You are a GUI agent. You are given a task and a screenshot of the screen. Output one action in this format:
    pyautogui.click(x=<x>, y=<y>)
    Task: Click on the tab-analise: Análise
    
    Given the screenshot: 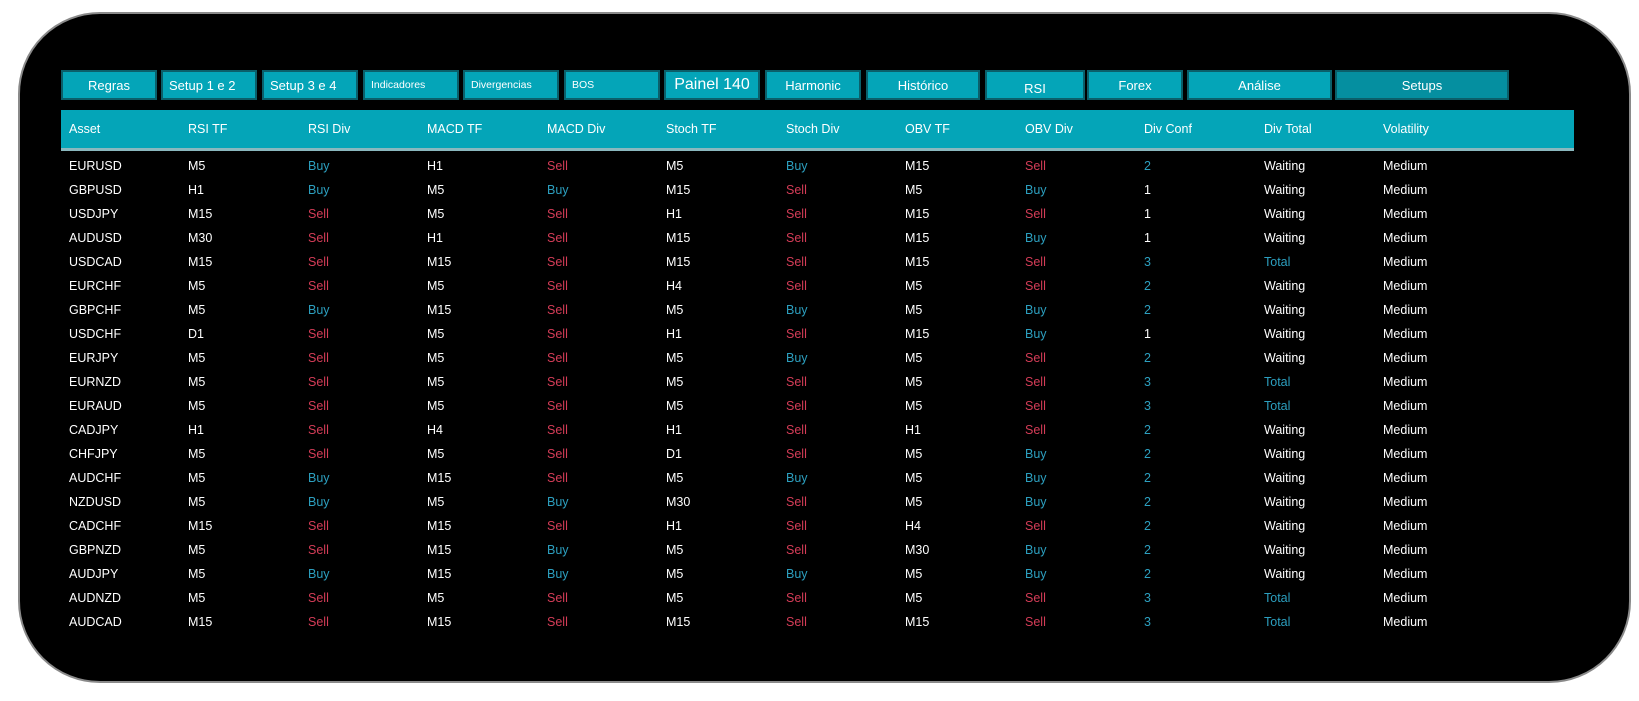 What is the action you would take?
    pyautogui.click(x=1259, y=85)
    